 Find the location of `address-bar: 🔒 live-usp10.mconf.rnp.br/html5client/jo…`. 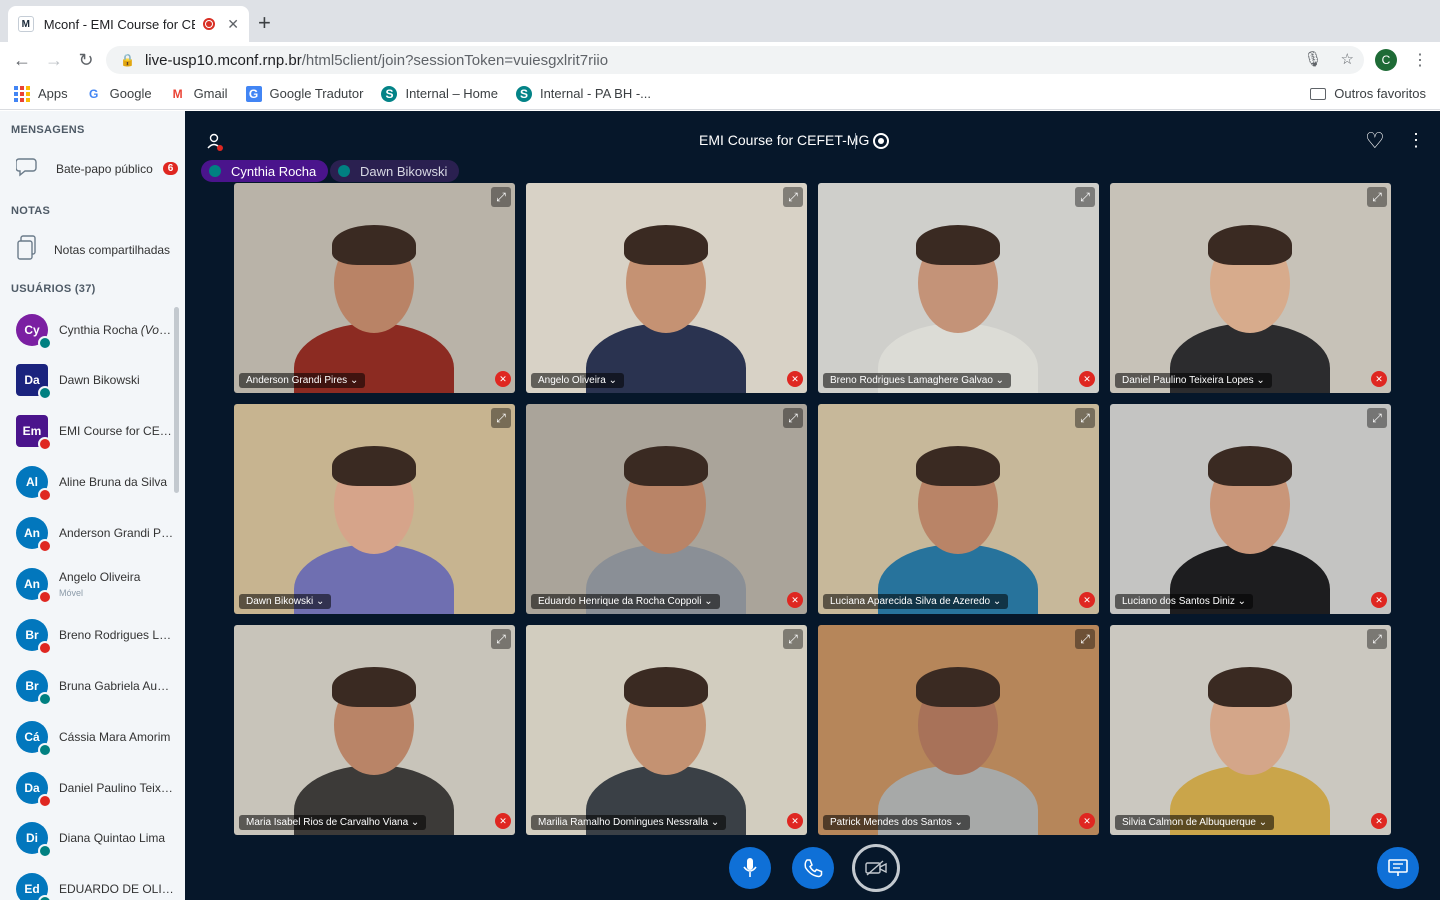

address-bar: 🔒 live-usp10.mconf.rnp.br/html5client/jo… is located at coordinates (735, 60).